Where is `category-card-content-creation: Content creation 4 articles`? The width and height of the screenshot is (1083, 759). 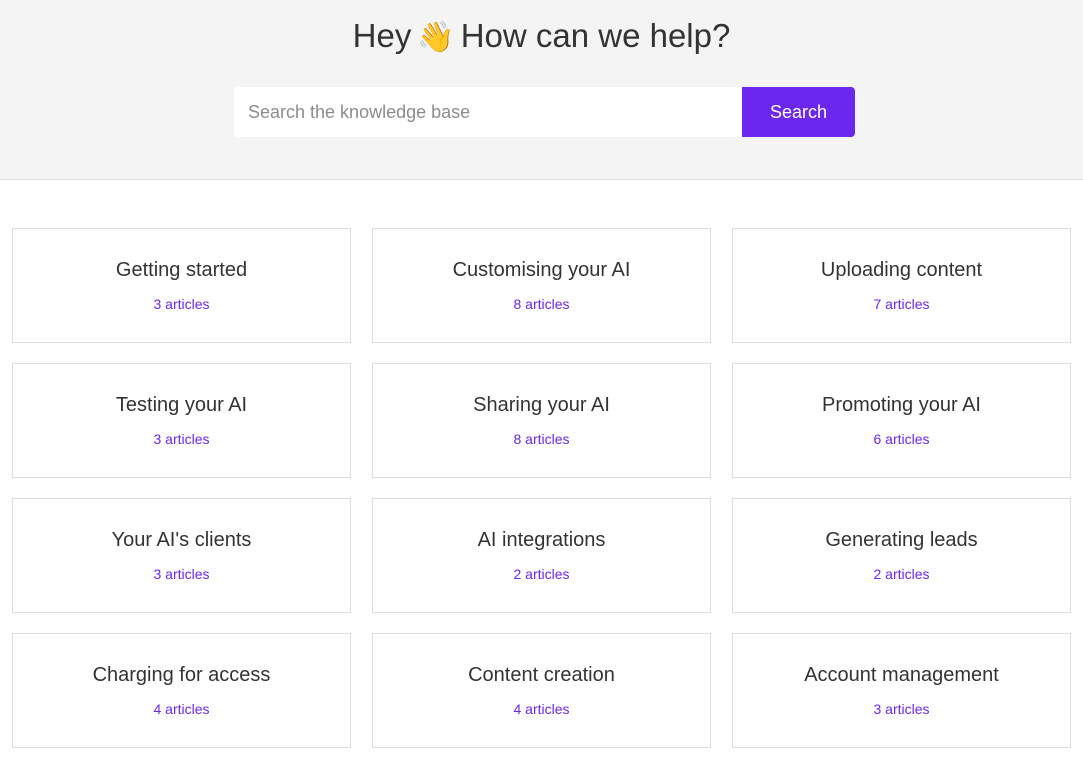
category-card-content-creation: Content creation 4 articles is located at coordinates (541, 690).